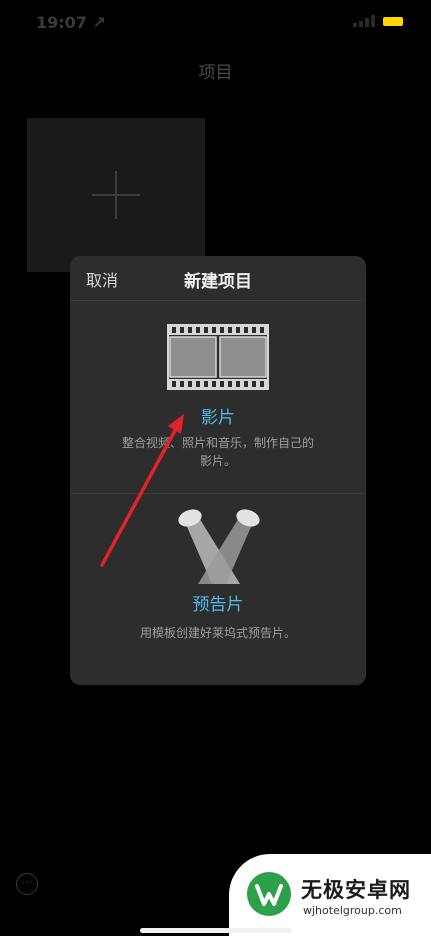 Image resolution: width=431 pixels, height=936 pixels. What do you see at coordinates (217, 633) in the screenshot?
I see `trailer-description: 用模板创建好莱坞式预告片。` at bounding box center [217, 633].